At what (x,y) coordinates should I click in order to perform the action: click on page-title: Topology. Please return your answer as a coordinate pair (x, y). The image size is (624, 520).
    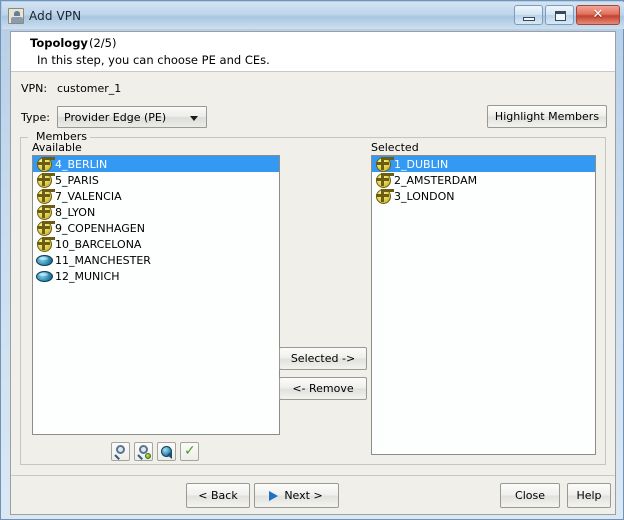
    Looking at the image, I should click on (59, 43).